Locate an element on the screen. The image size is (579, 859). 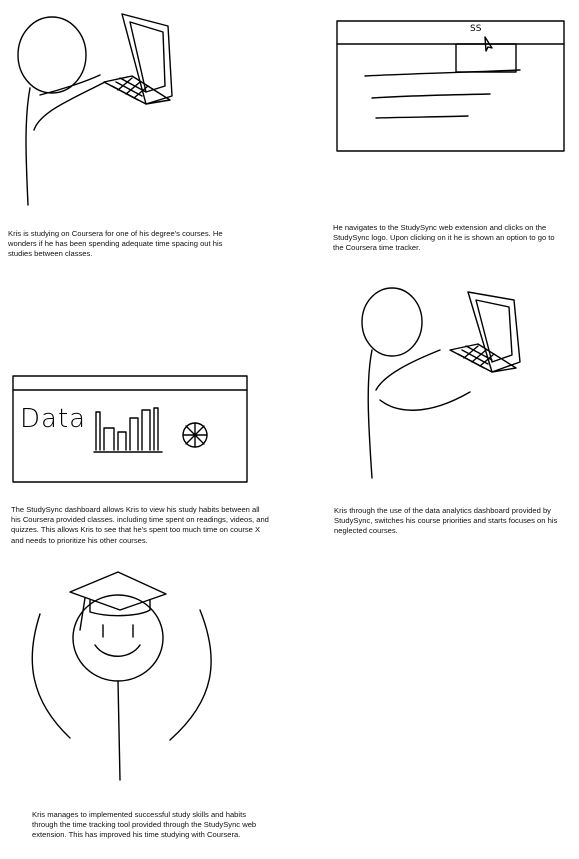
panel-2-drawing is located at coordinates (450, 86).